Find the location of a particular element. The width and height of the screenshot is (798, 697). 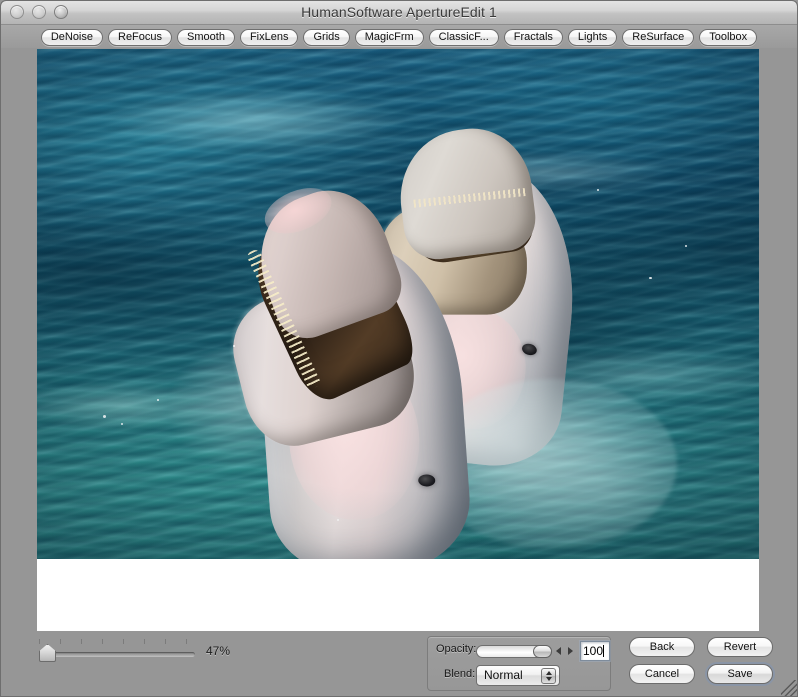

title-bar: HumanSoftware ApertureEdit 1 is located at coordinates (399, 13).